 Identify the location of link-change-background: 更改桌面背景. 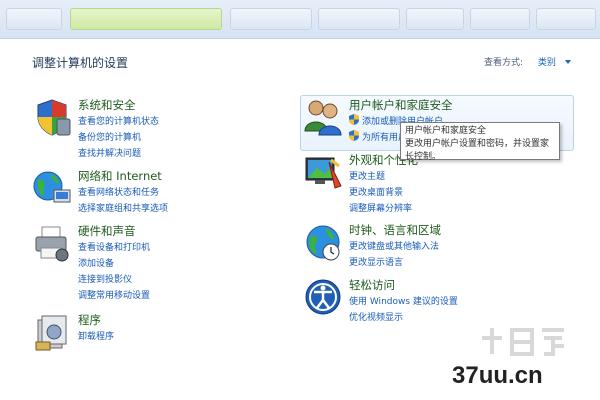
(380, 193).